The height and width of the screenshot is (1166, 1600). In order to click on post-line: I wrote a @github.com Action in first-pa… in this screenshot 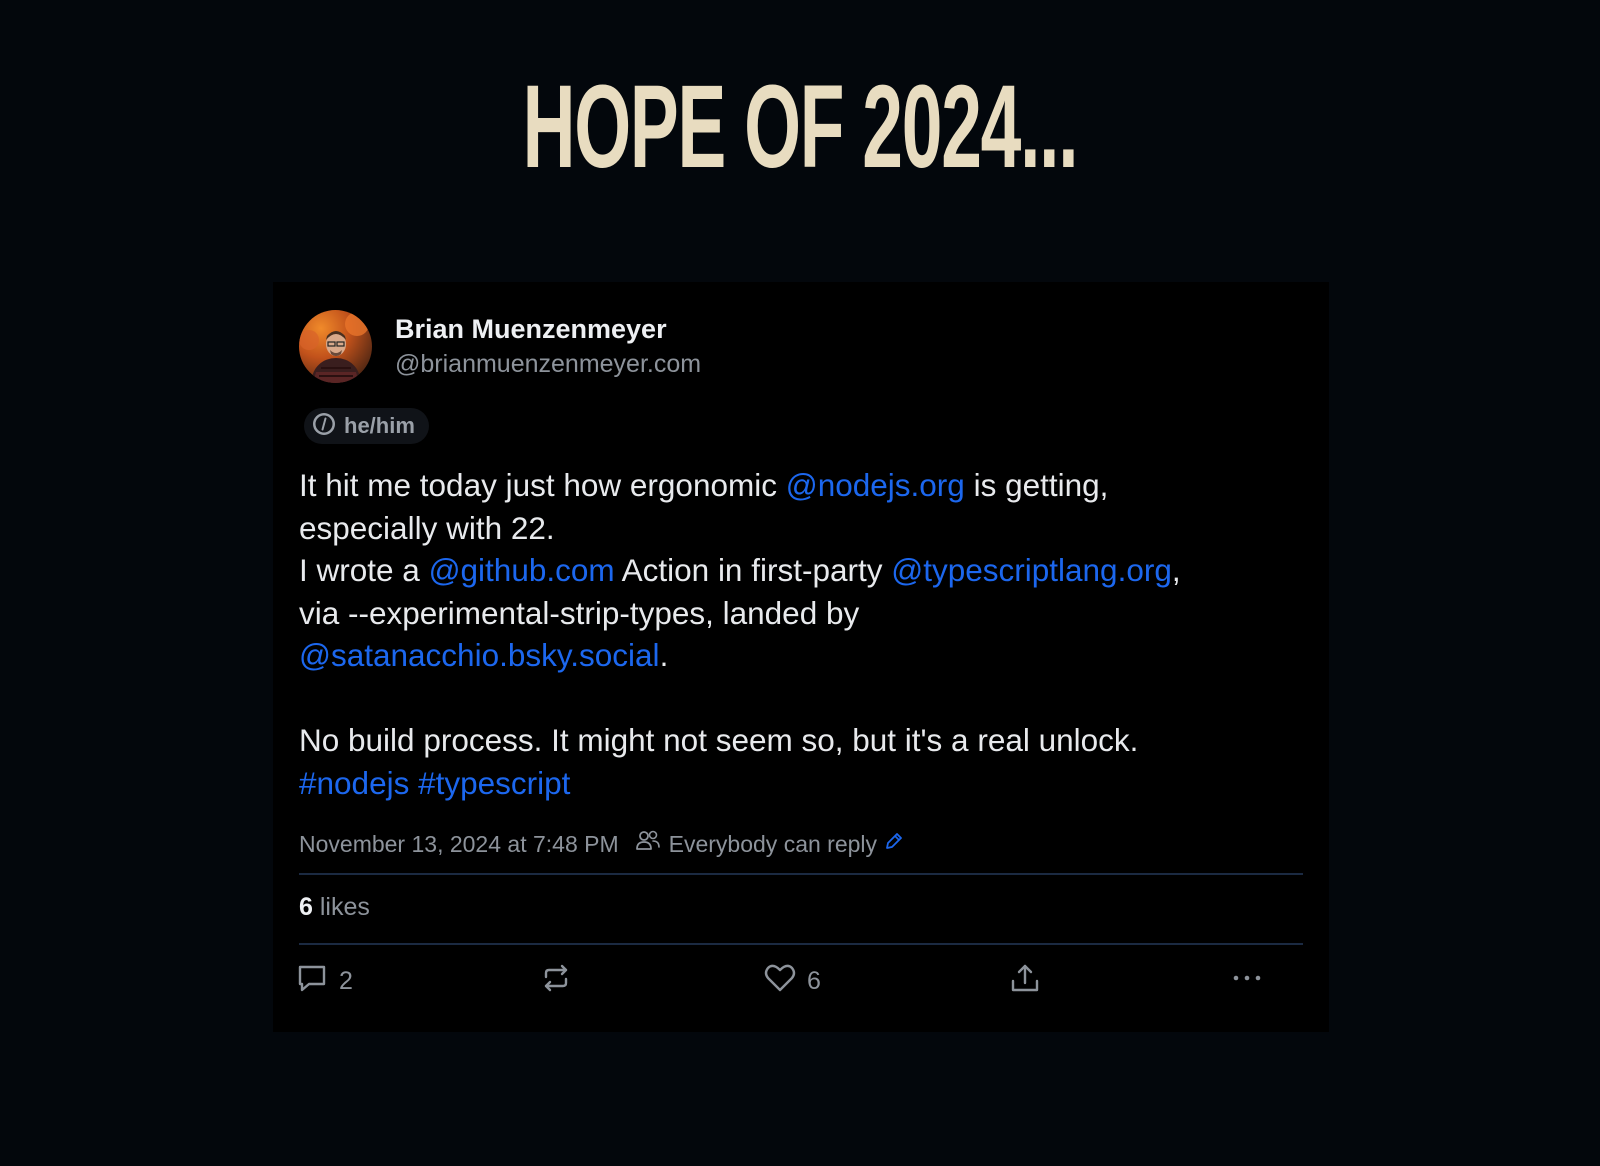, I will do `click(804, 570)`.